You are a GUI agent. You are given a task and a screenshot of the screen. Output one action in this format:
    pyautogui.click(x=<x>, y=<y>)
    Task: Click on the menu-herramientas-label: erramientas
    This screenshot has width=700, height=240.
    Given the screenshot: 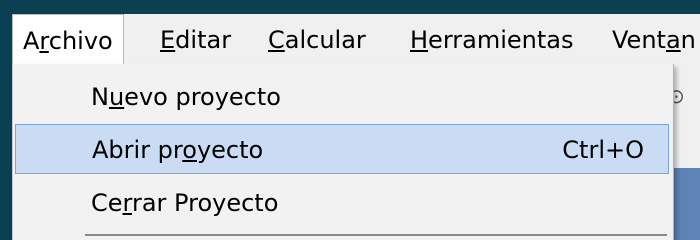 What is the action you would take?
    pyautogui.click(x=501, y=40)
    